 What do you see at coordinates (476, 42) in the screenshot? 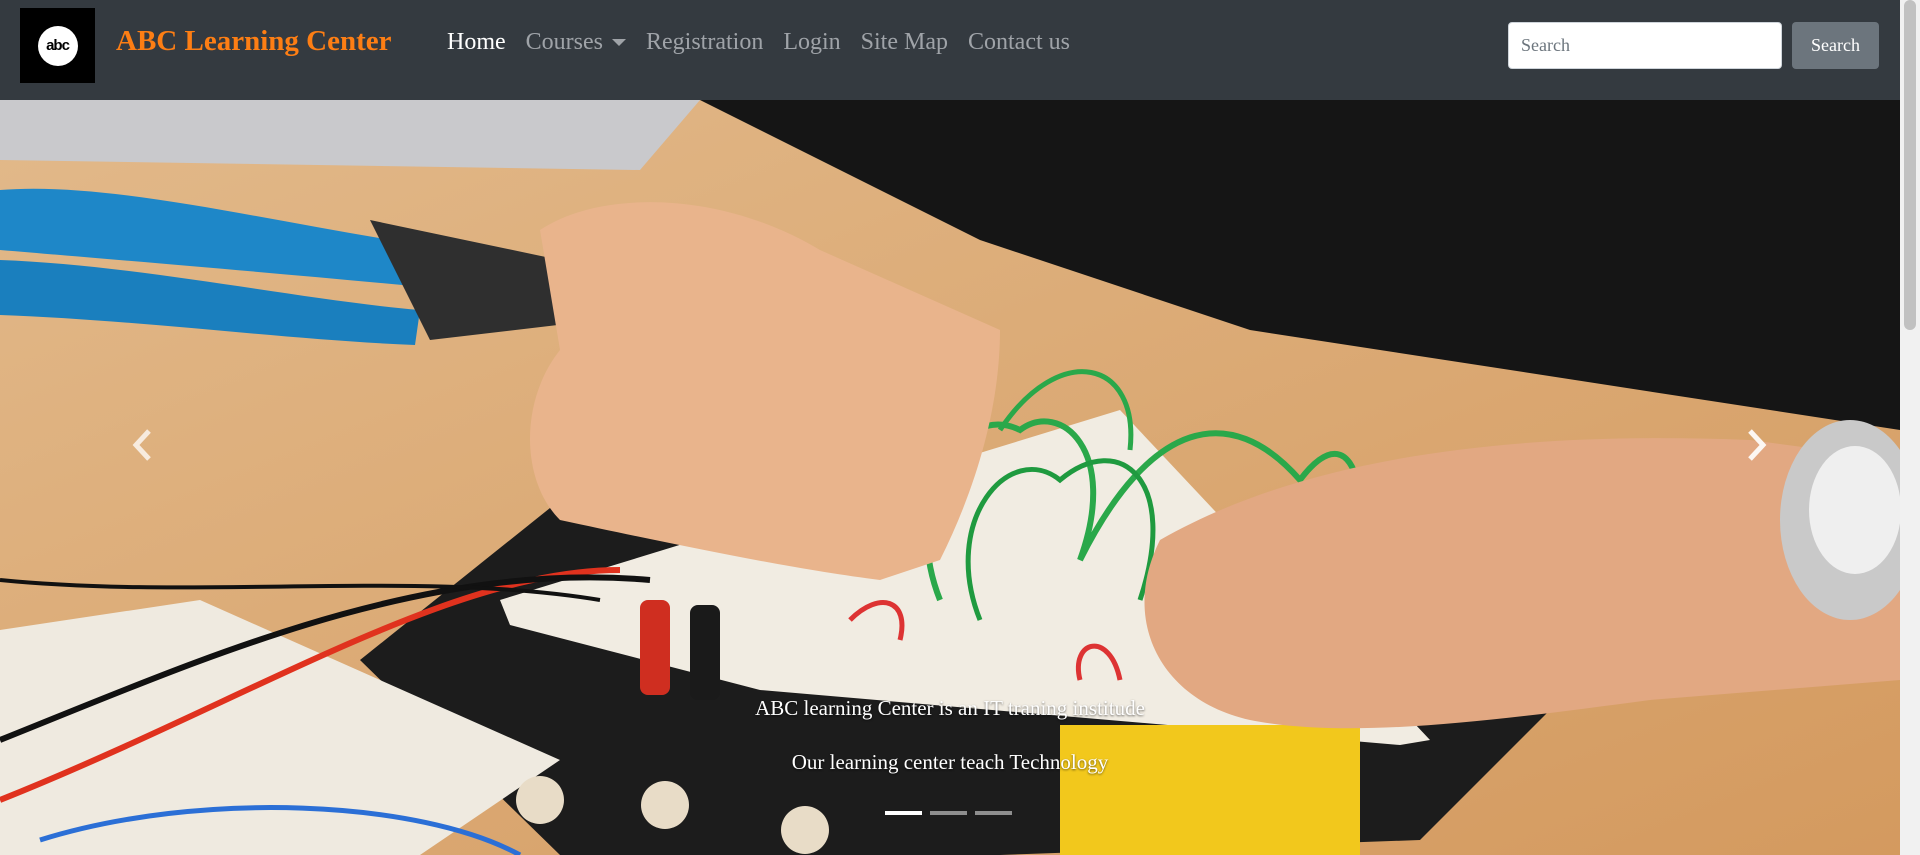
I see `nav-home: Home` at bounding box center [476, 42].